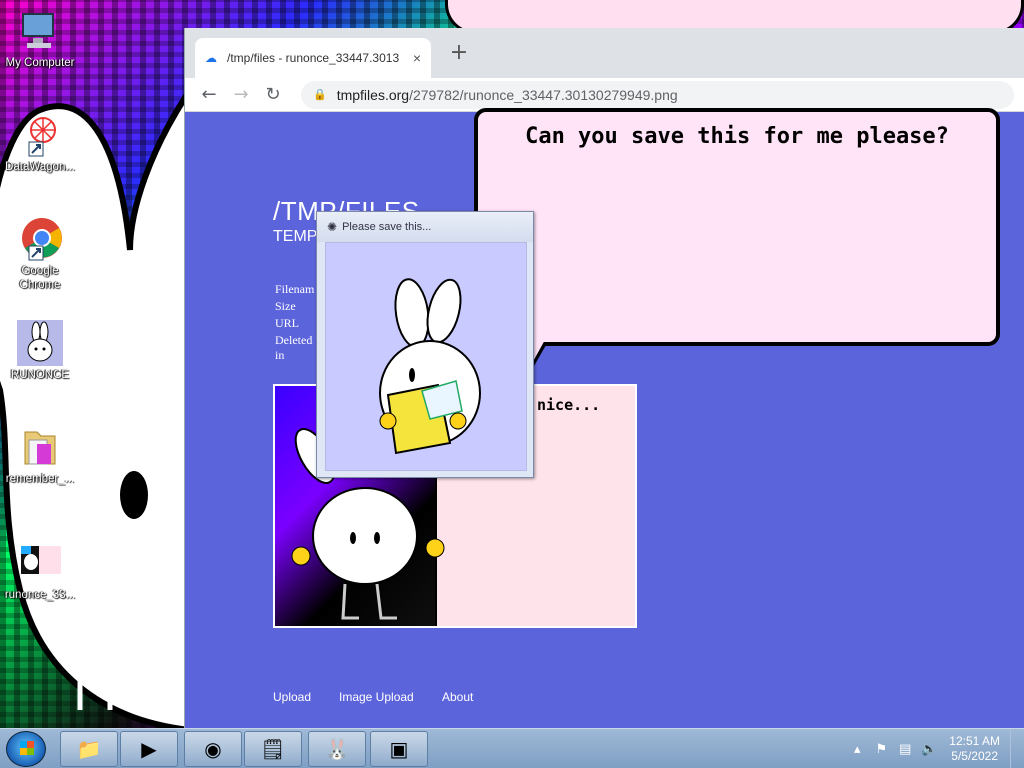 The image size is (1024, 768). What do you see at coordinates (209, 95) in the screenshot?
I see `back-button: ←` at bounding box center [209, 95].